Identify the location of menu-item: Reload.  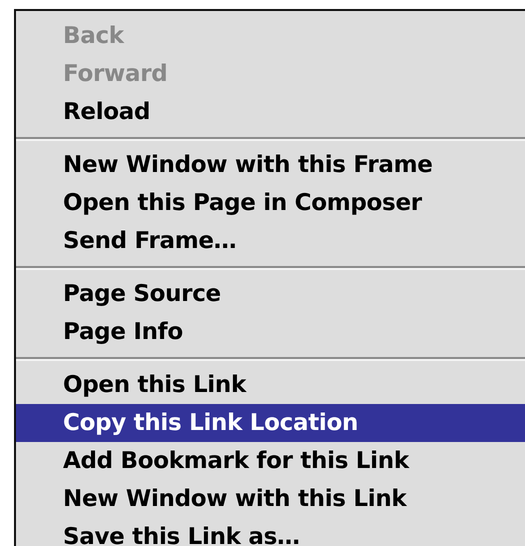
(270, 112).